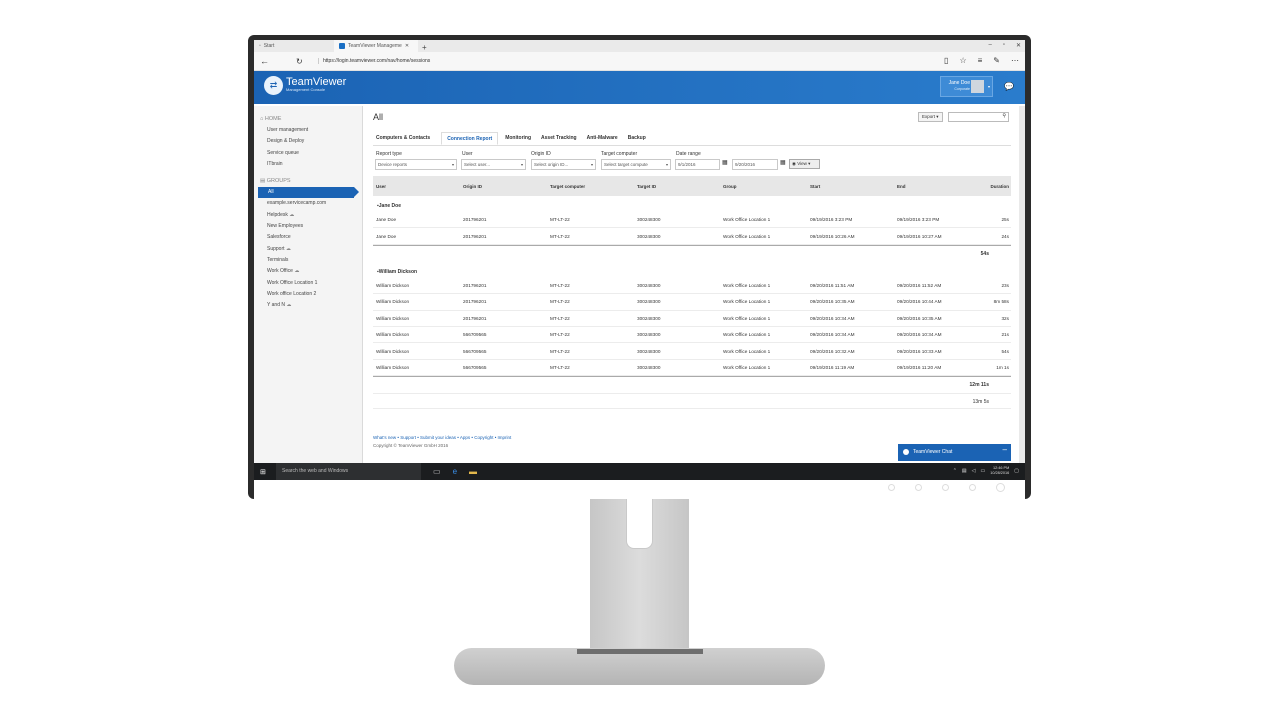 This screenshot has width=1280, height=720. I want to click on column-header: Target computer, so click(590, 186).